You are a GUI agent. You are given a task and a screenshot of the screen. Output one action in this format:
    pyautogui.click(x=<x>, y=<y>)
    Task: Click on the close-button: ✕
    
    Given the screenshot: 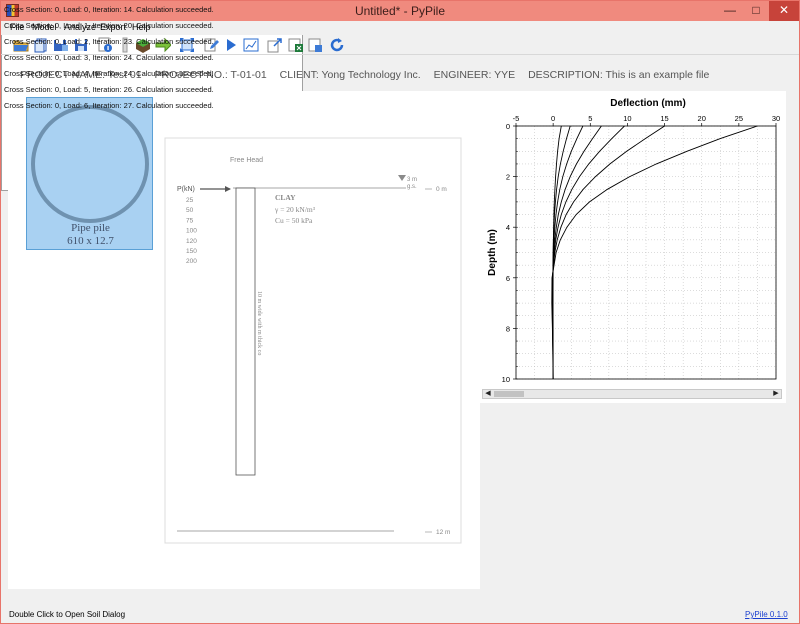 What is the action you would take?
    pyautogui.click(x=784, y=11)
    